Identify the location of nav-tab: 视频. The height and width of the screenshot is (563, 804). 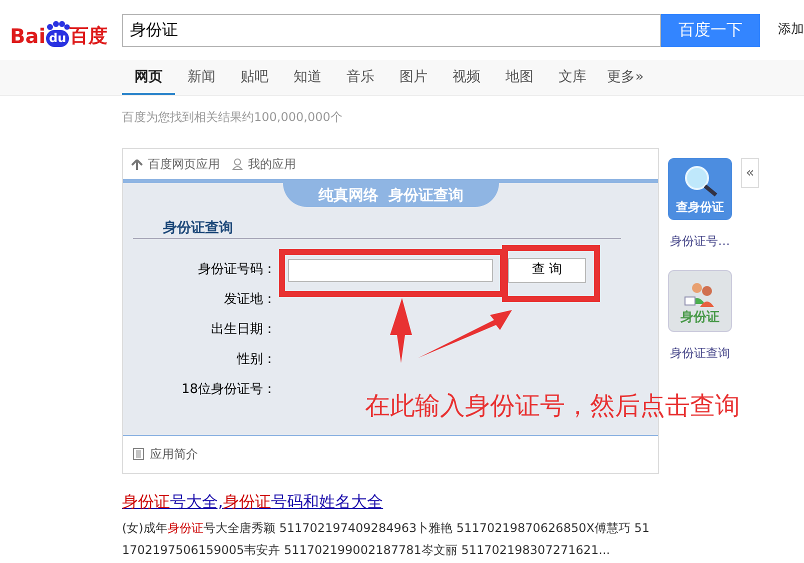
(466, 77).